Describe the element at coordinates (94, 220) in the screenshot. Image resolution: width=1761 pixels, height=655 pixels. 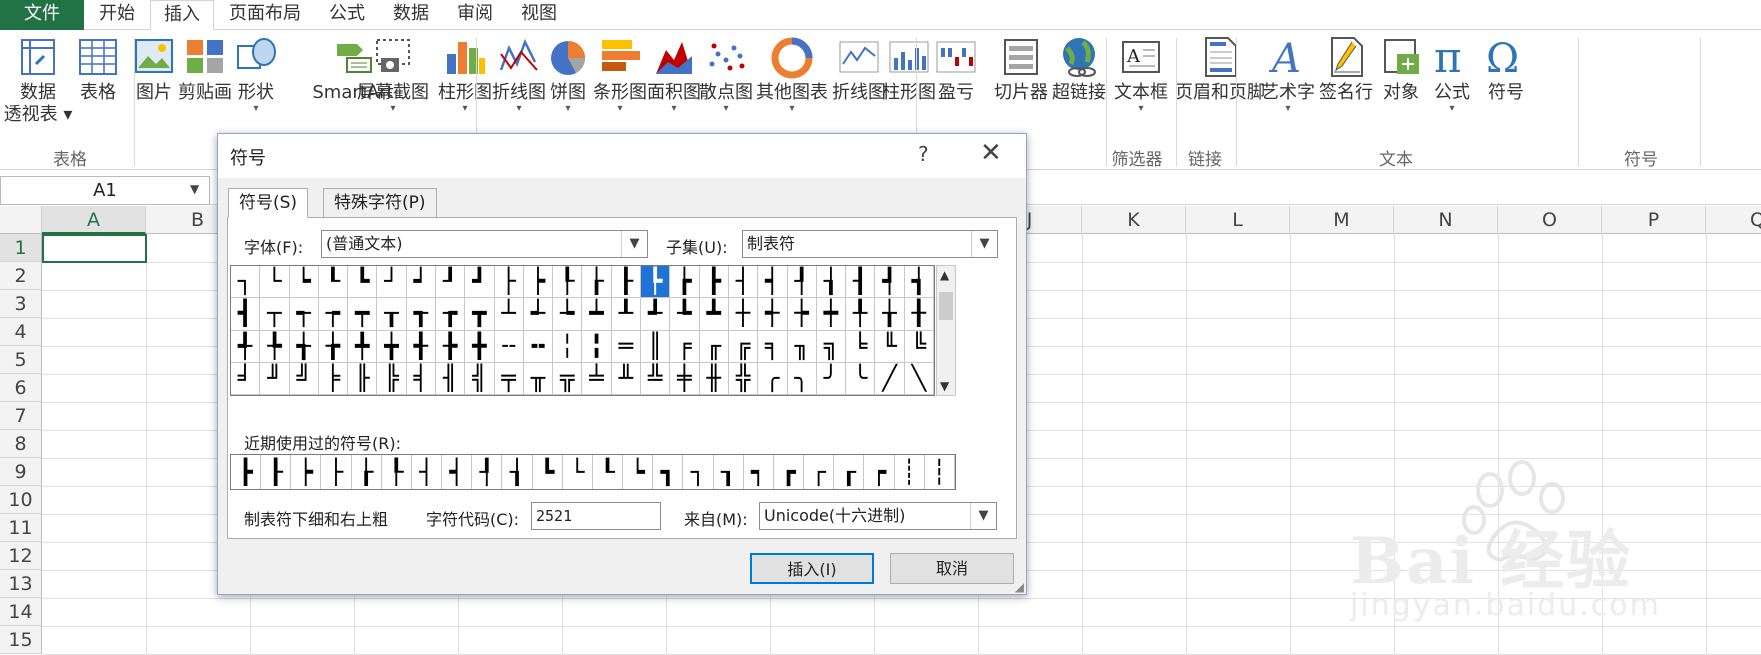
I see `column-header-A: A` at that location.